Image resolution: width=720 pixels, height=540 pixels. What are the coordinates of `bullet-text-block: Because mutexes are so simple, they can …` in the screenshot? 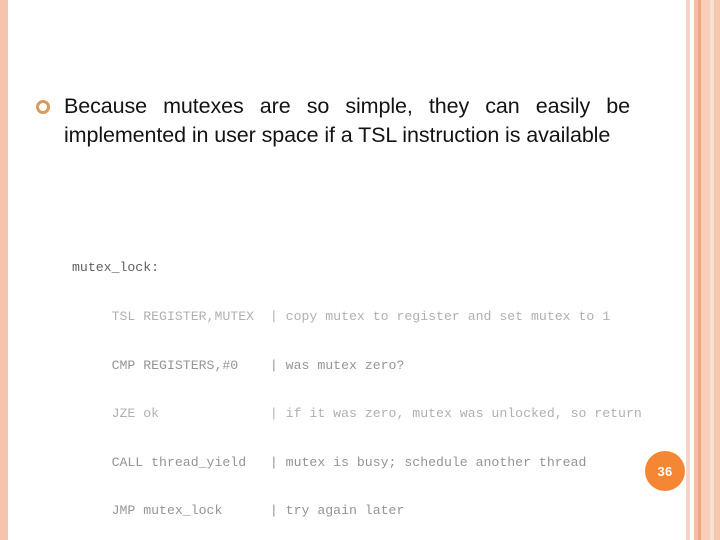 It's located at (347, 121).